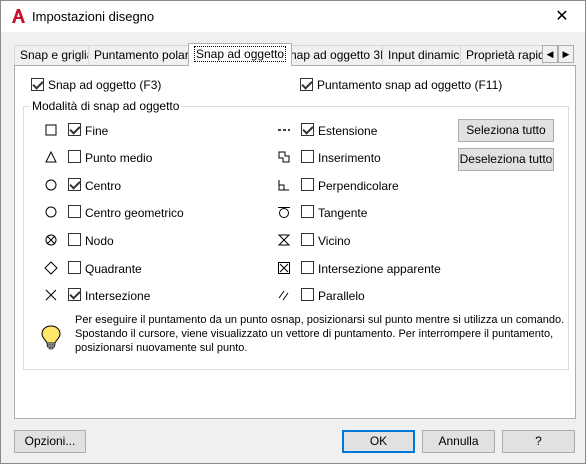 This screenshot has height=464, width=586. I want to click on tab-snap-griglia: Snap e griglia, so click(57, 55).